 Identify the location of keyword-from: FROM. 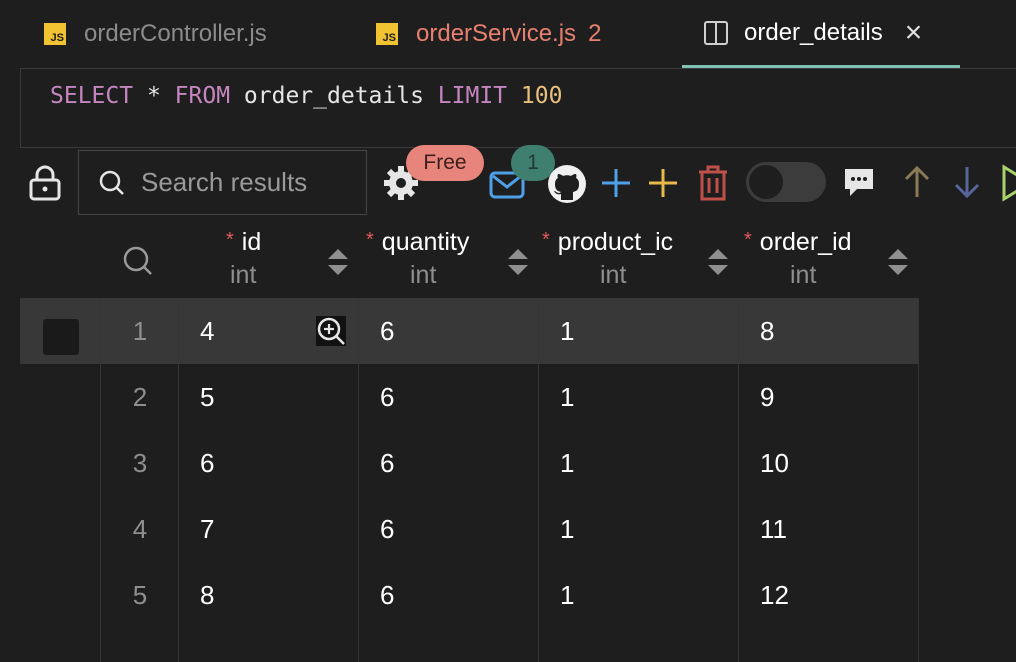
(202, 96).